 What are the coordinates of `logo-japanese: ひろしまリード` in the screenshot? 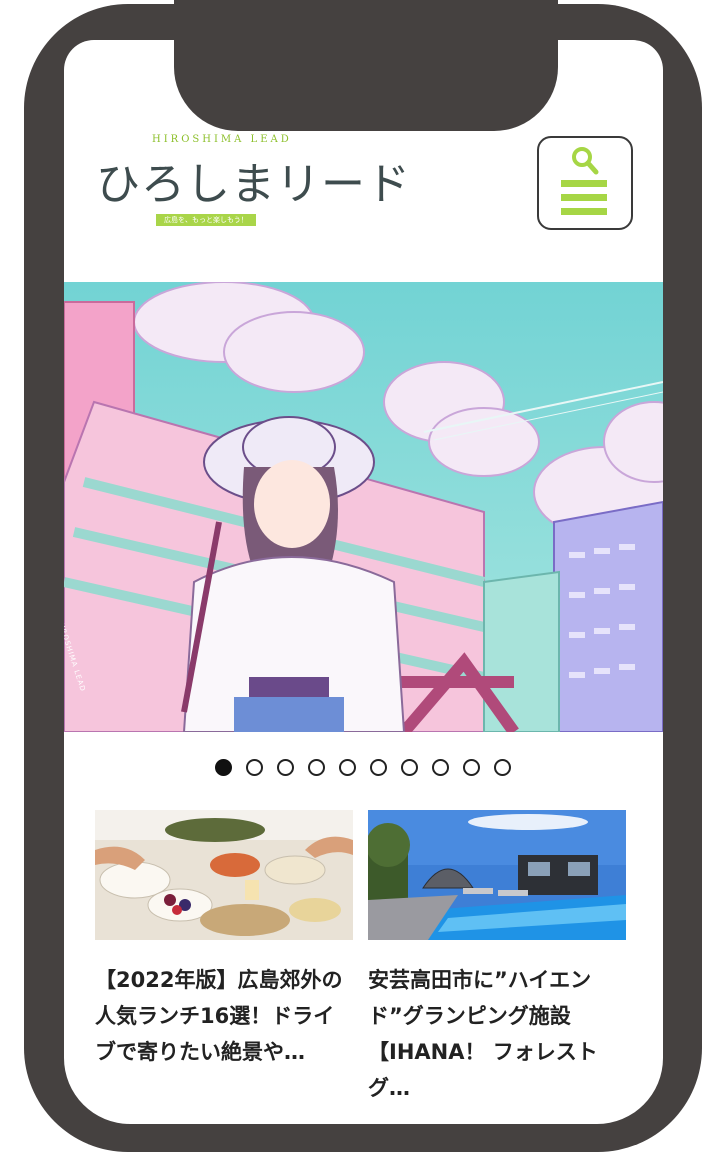 It's located at (253, 184).